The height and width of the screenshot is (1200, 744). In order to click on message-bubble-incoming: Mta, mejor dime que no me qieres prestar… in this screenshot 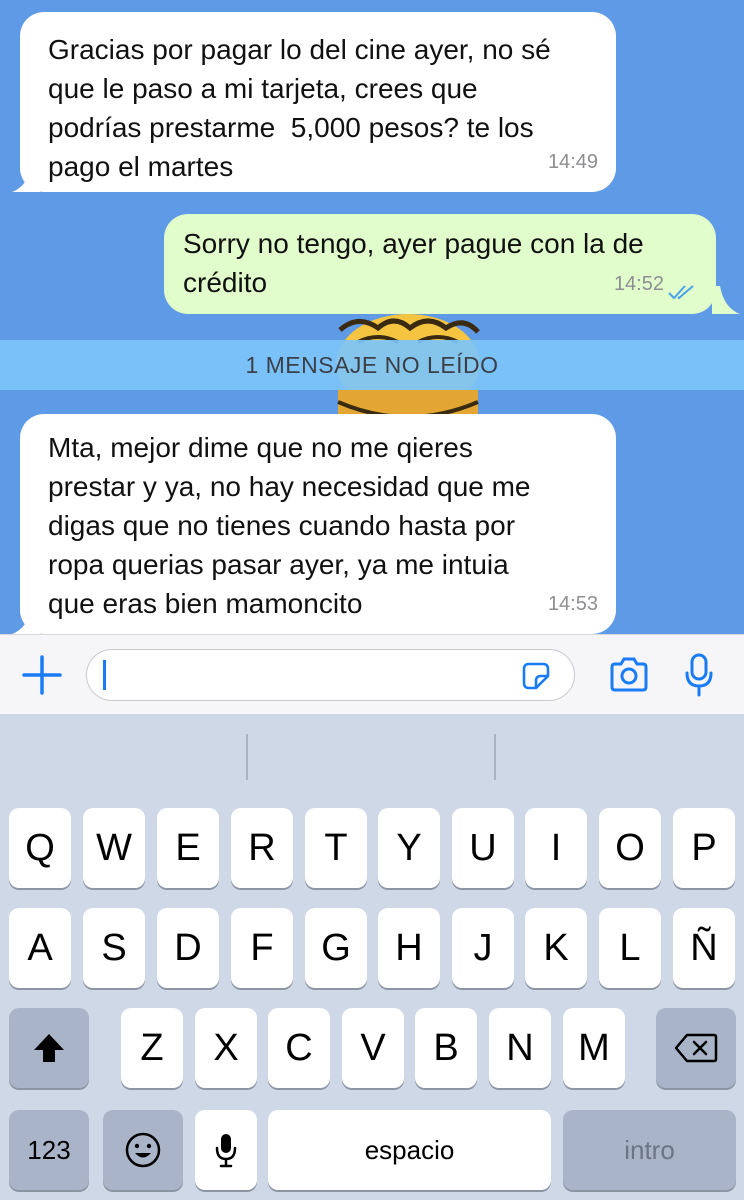, I will do `click(318, 524)`.